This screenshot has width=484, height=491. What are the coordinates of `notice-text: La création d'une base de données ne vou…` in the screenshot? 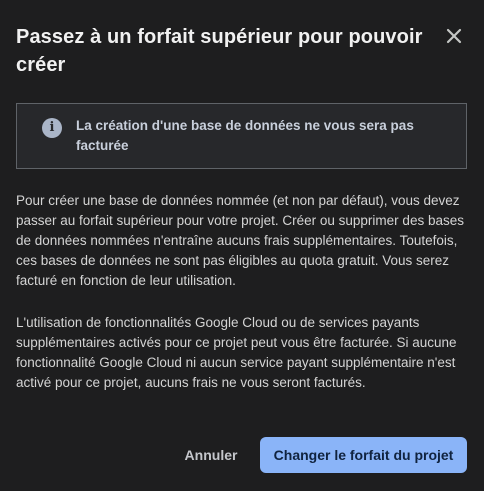 It's located at (245, 135).